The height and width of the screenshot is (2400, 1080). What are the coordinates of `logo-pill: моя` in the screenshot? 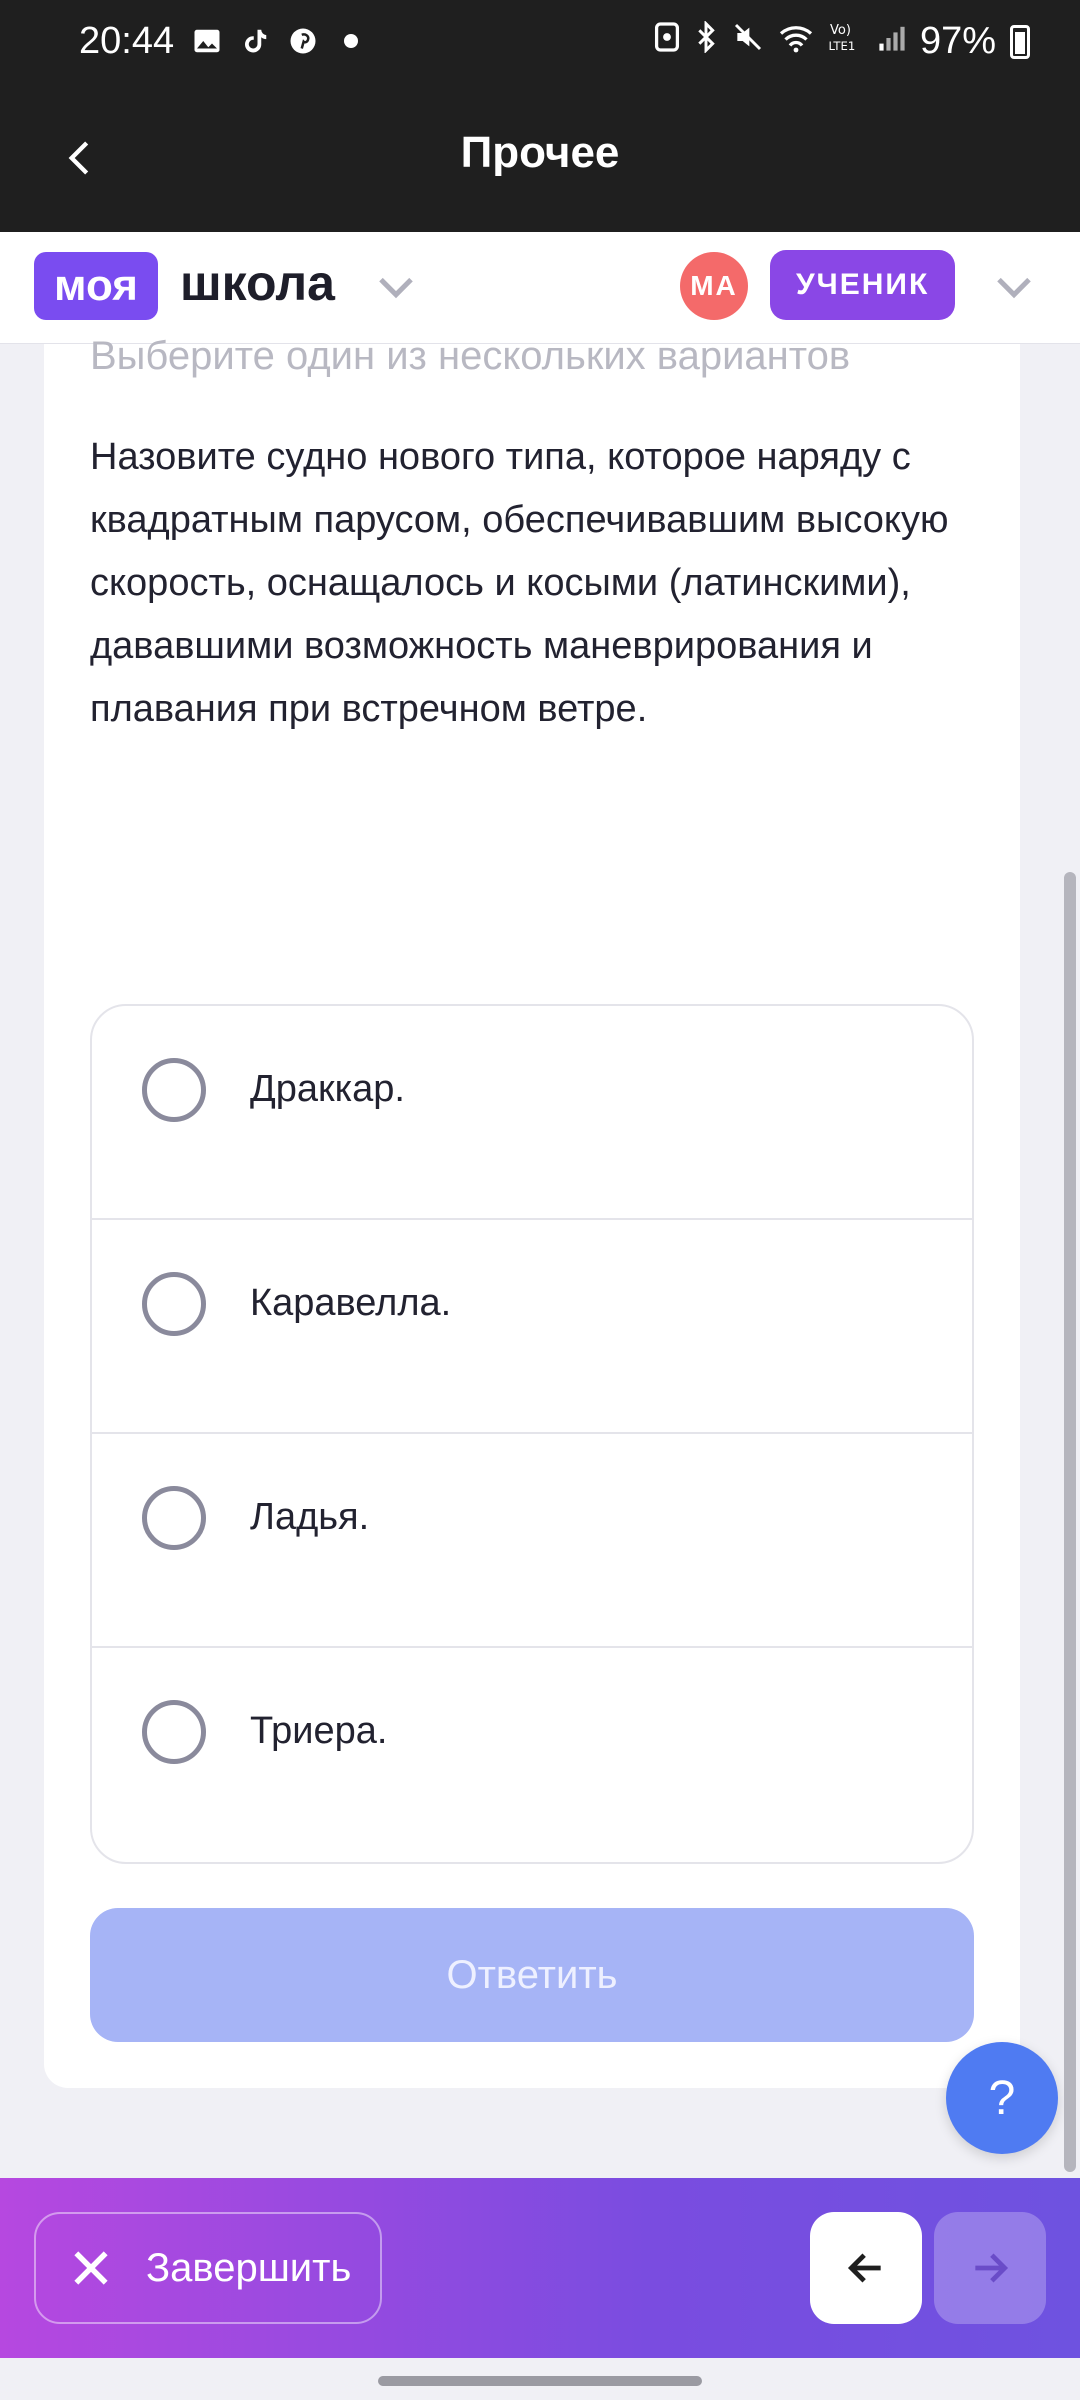 It's located at (96, 286).